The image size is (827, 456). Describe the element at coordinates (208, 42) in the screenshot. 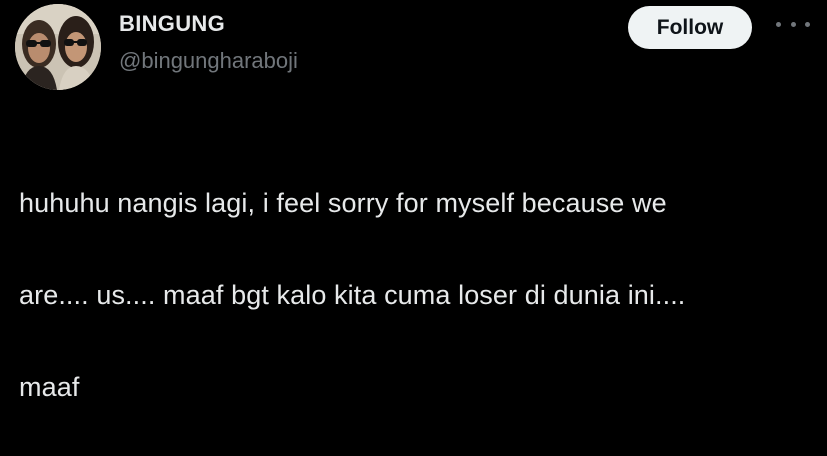

I see `author-info: BINGUNG @bingungharaboji` at that location.